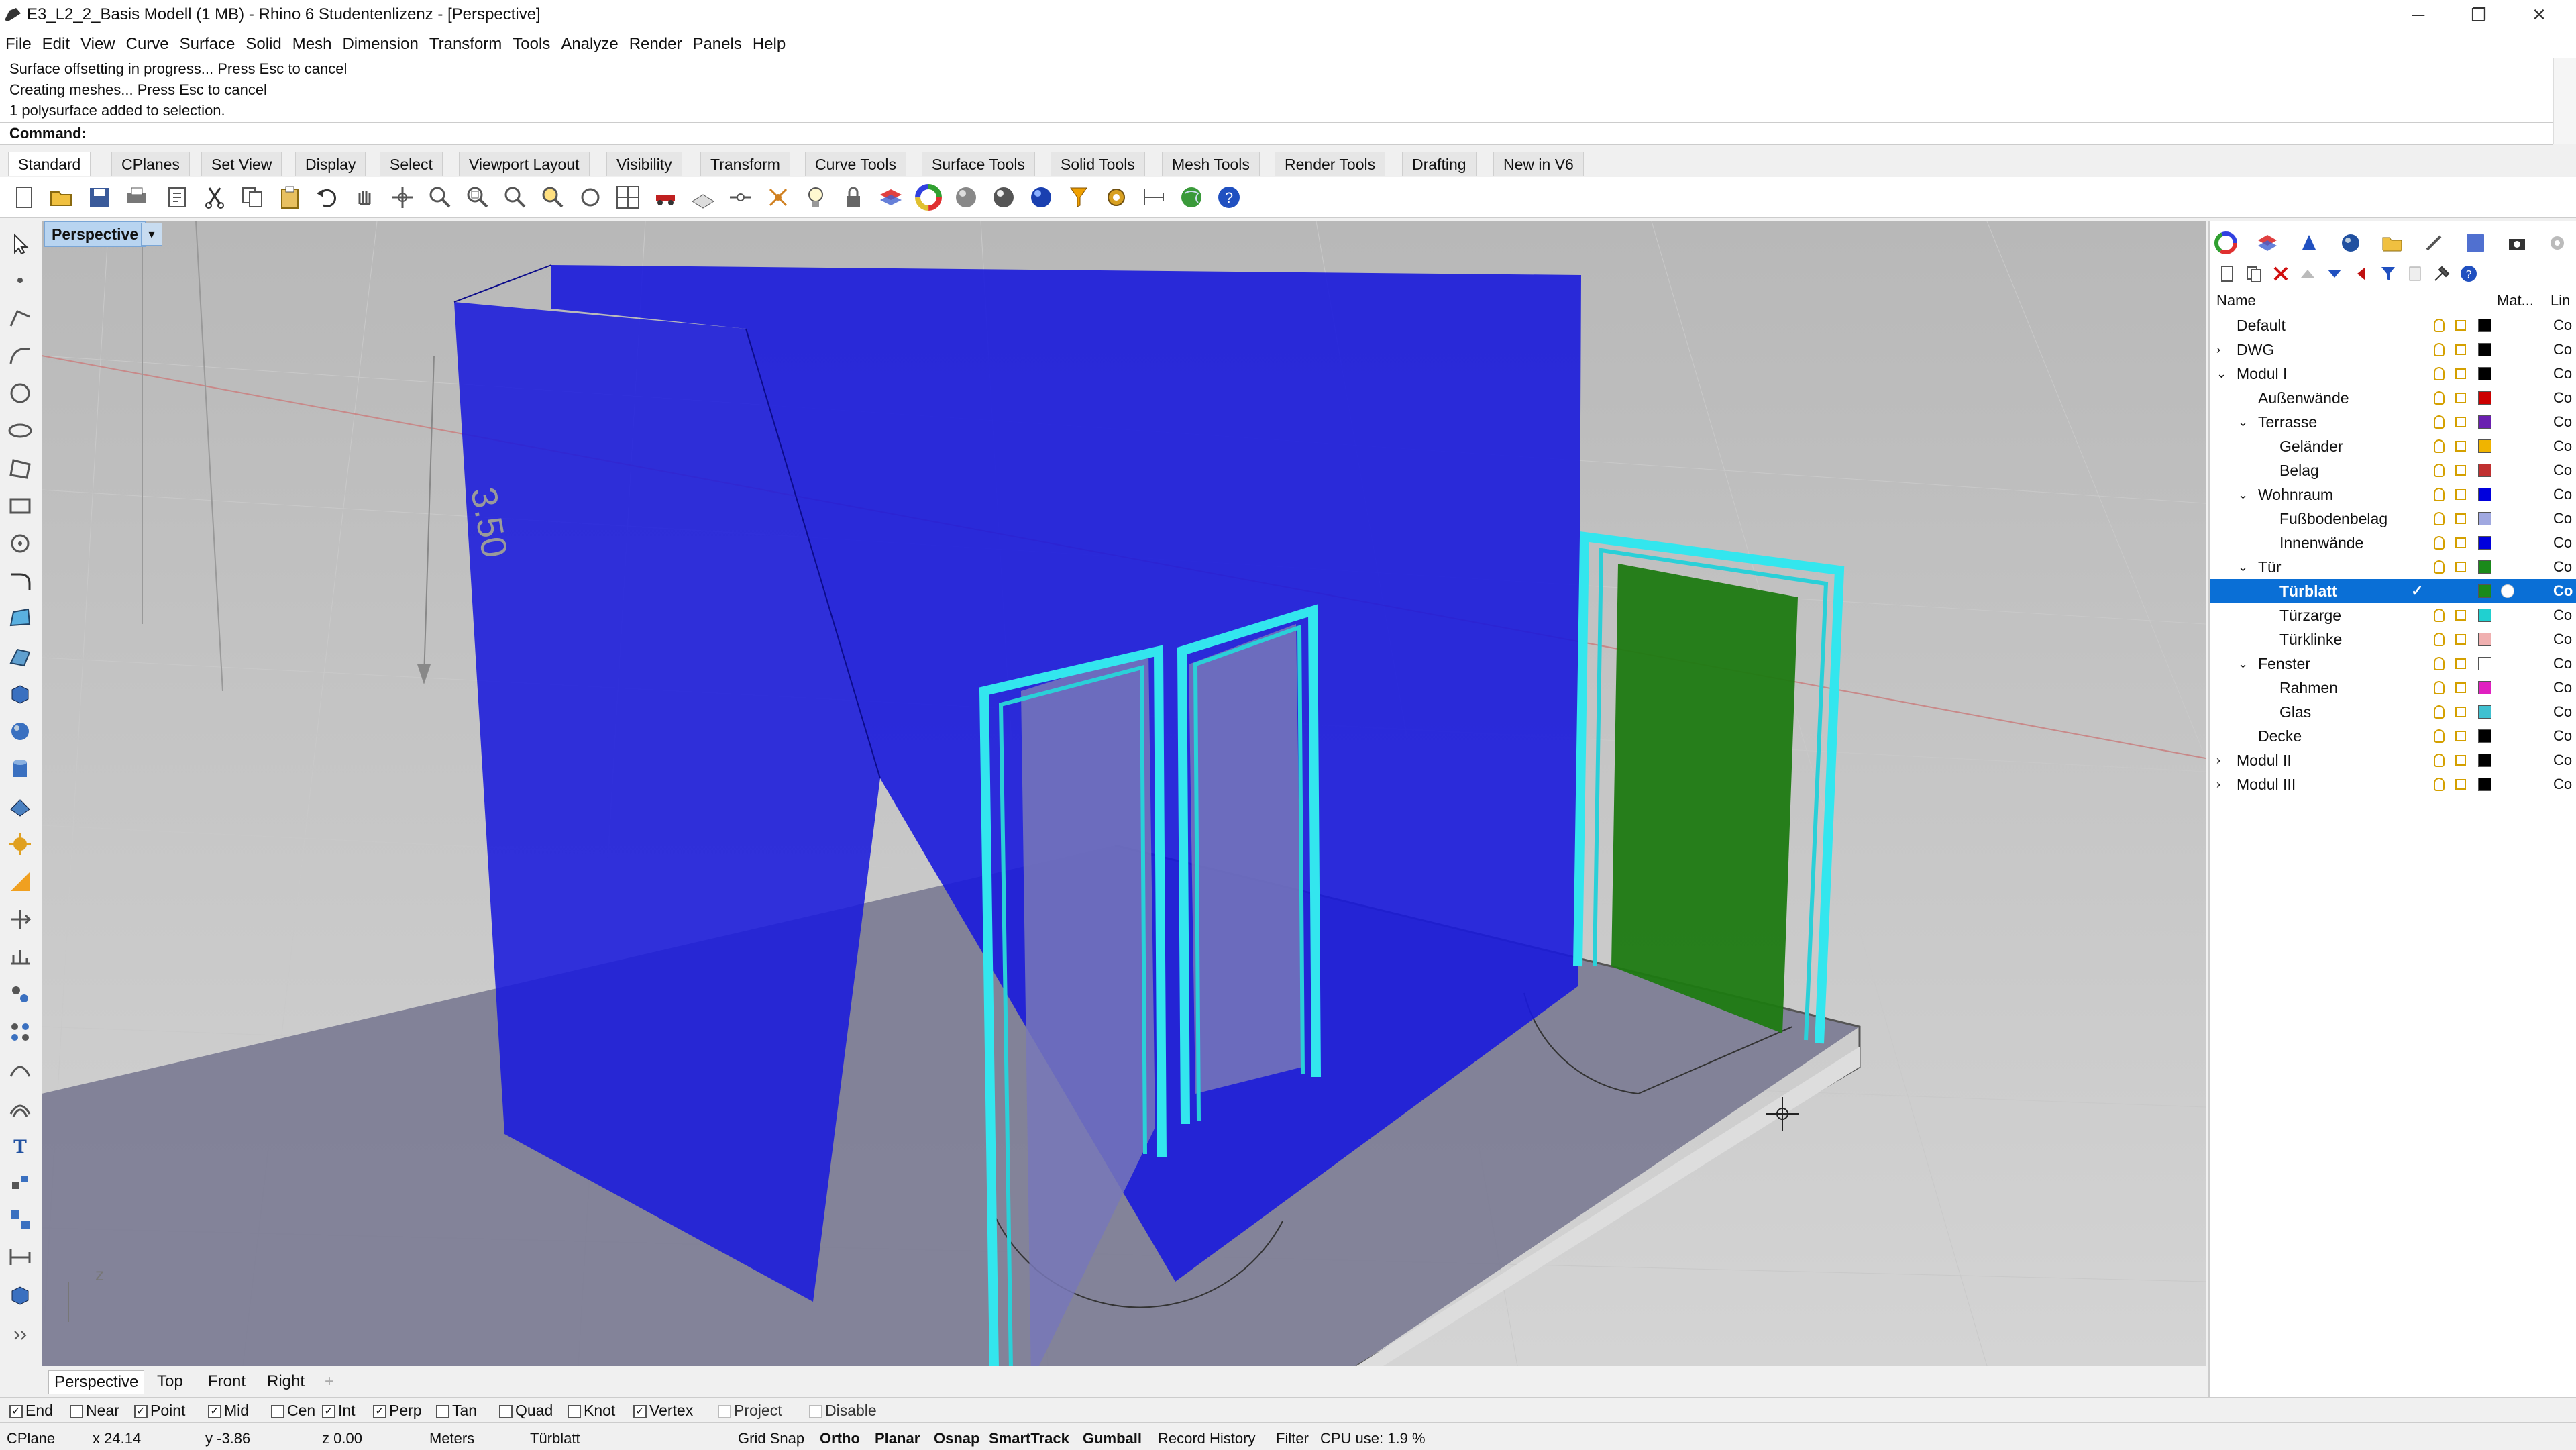 This screenshot has height=1450, width=2576. What do you see at coordinates (20, 355) in the screenshot?
I see `curve-icon` at bounding box center [20, 355].